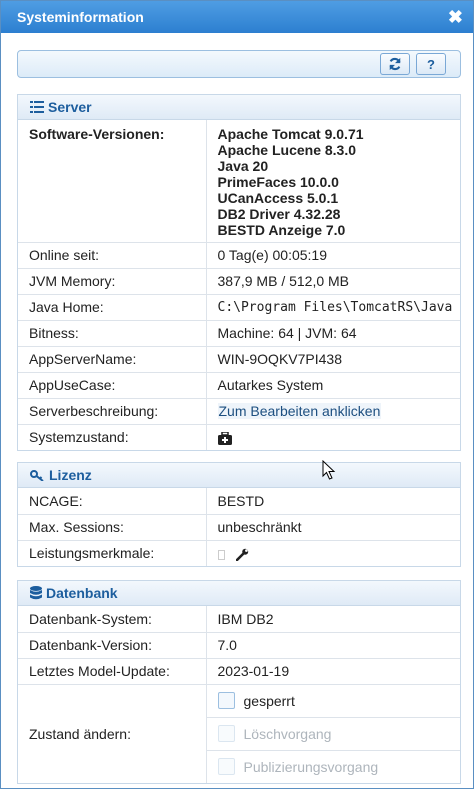 The image size is (474, 789). What do you see at coordinates (112, 384) in the screenshot?
I see `app-use-case-label: AppUseCase:` at bounding box center [112, 384].